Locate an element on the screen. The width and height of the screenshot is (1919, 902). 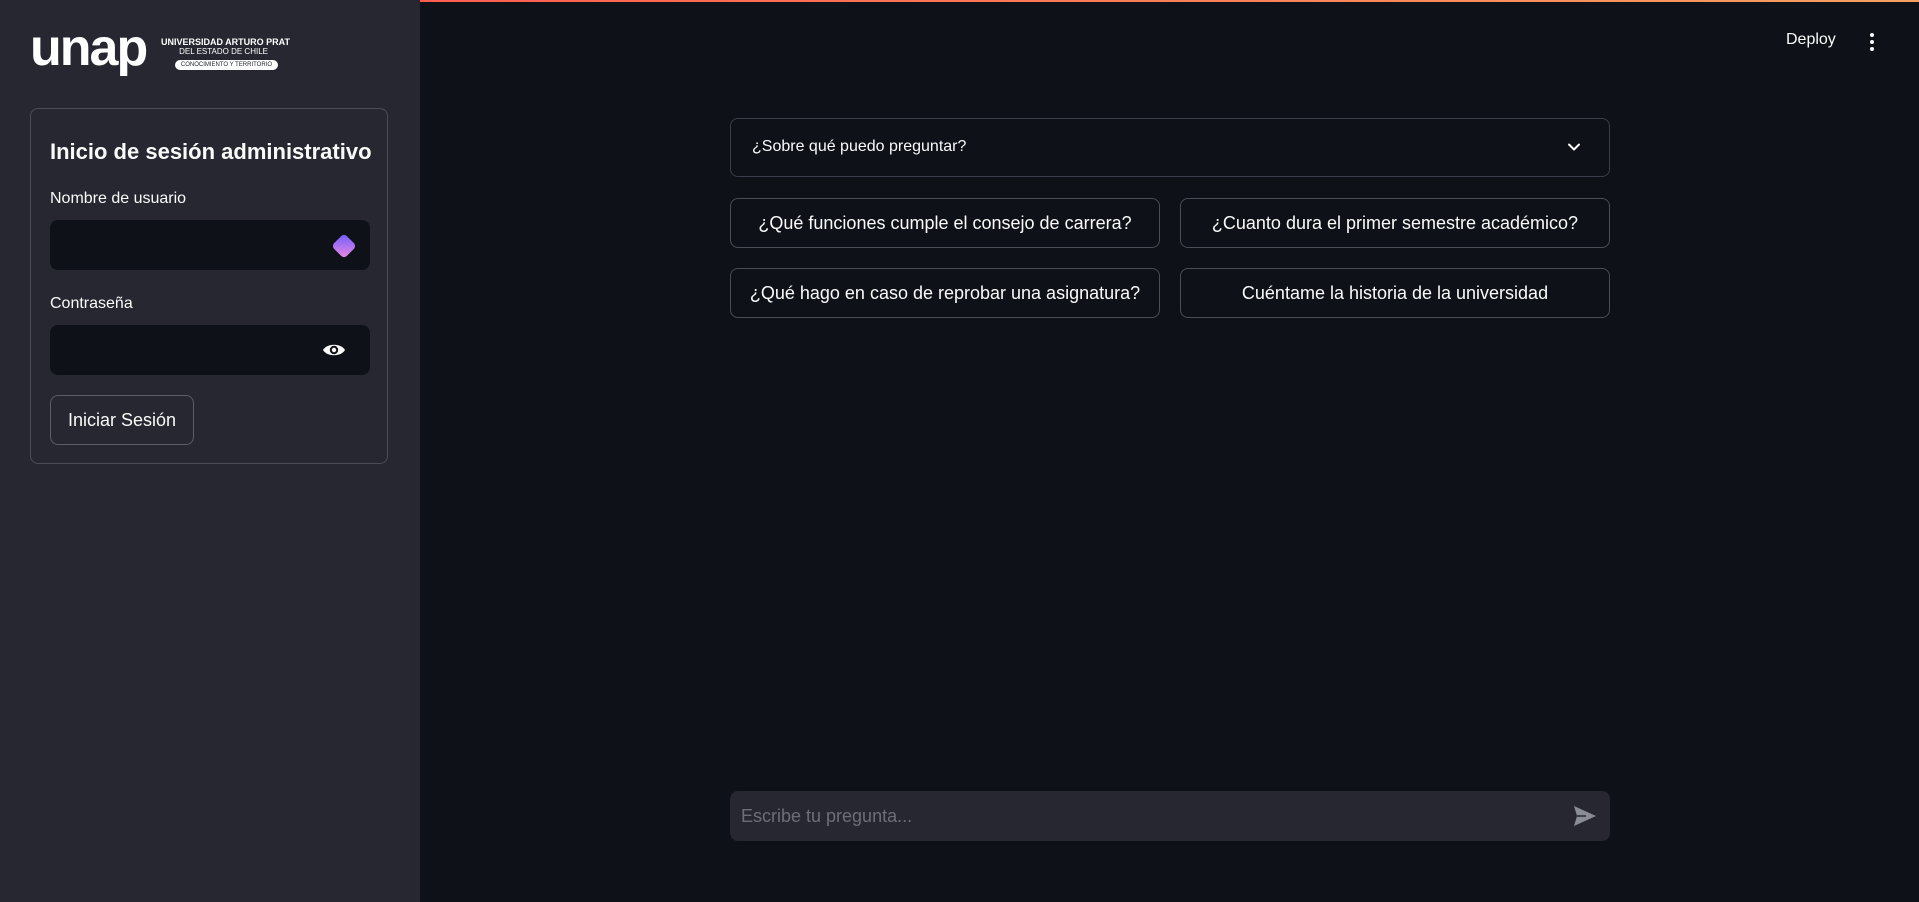
chat-input is located at coordinates (1130, 816).